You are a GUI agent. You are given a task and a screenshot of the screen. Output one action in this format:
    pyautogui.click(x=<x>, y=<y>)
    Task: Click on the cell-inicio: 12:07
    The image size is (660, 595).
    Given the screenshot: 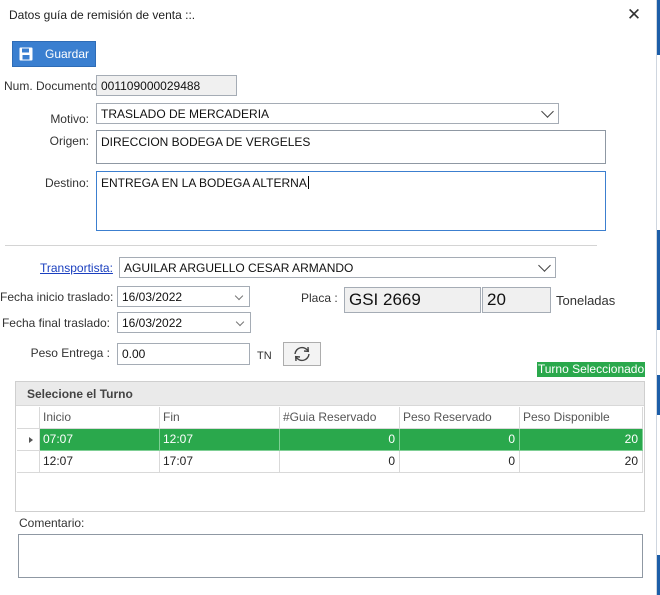 What is the action you would take?
    pyautogui.click(x=100, y=462)
    